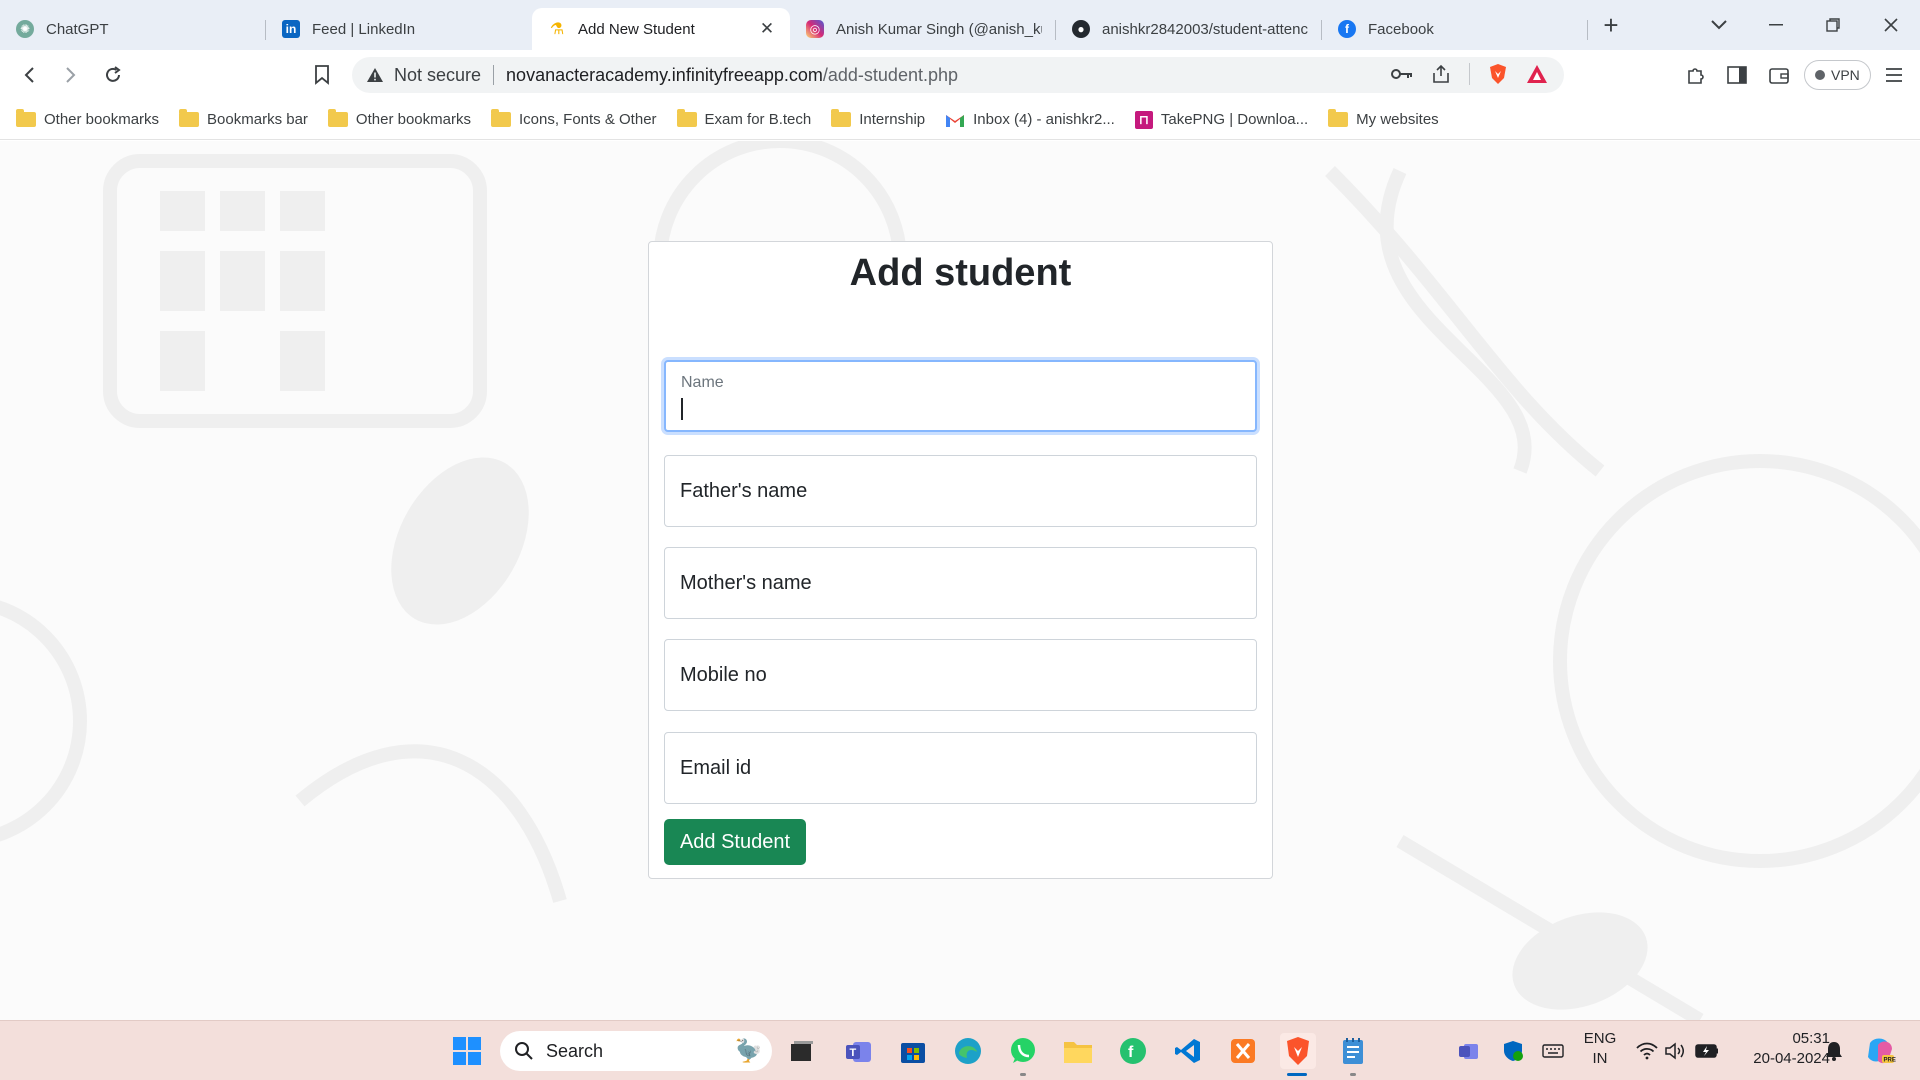 This screenshot has height=1080, width=1920. I want to click on tray-battery, so click(1707, 1051).